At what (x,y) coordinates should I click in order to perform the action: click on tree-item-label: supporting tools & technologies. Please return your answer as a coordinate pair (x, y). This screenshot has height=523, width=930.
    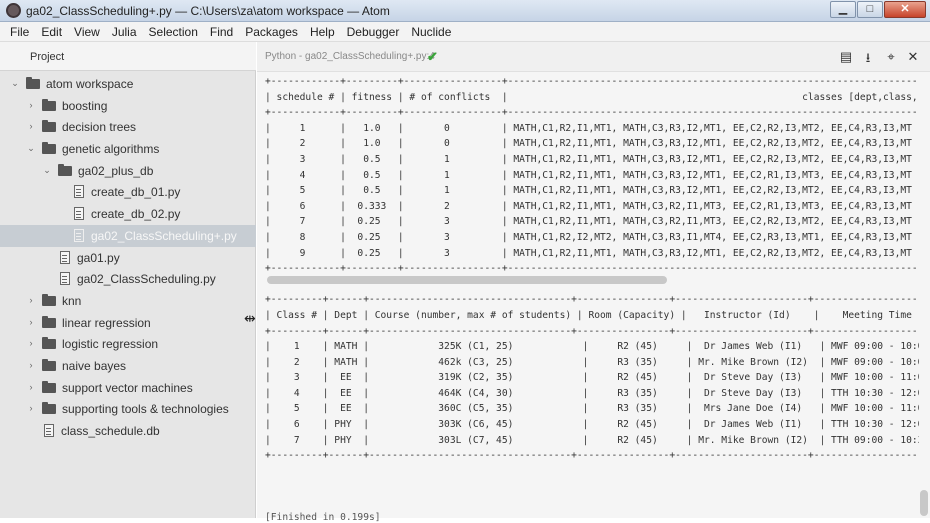
    Looking at the image, I should click on (145, 409).